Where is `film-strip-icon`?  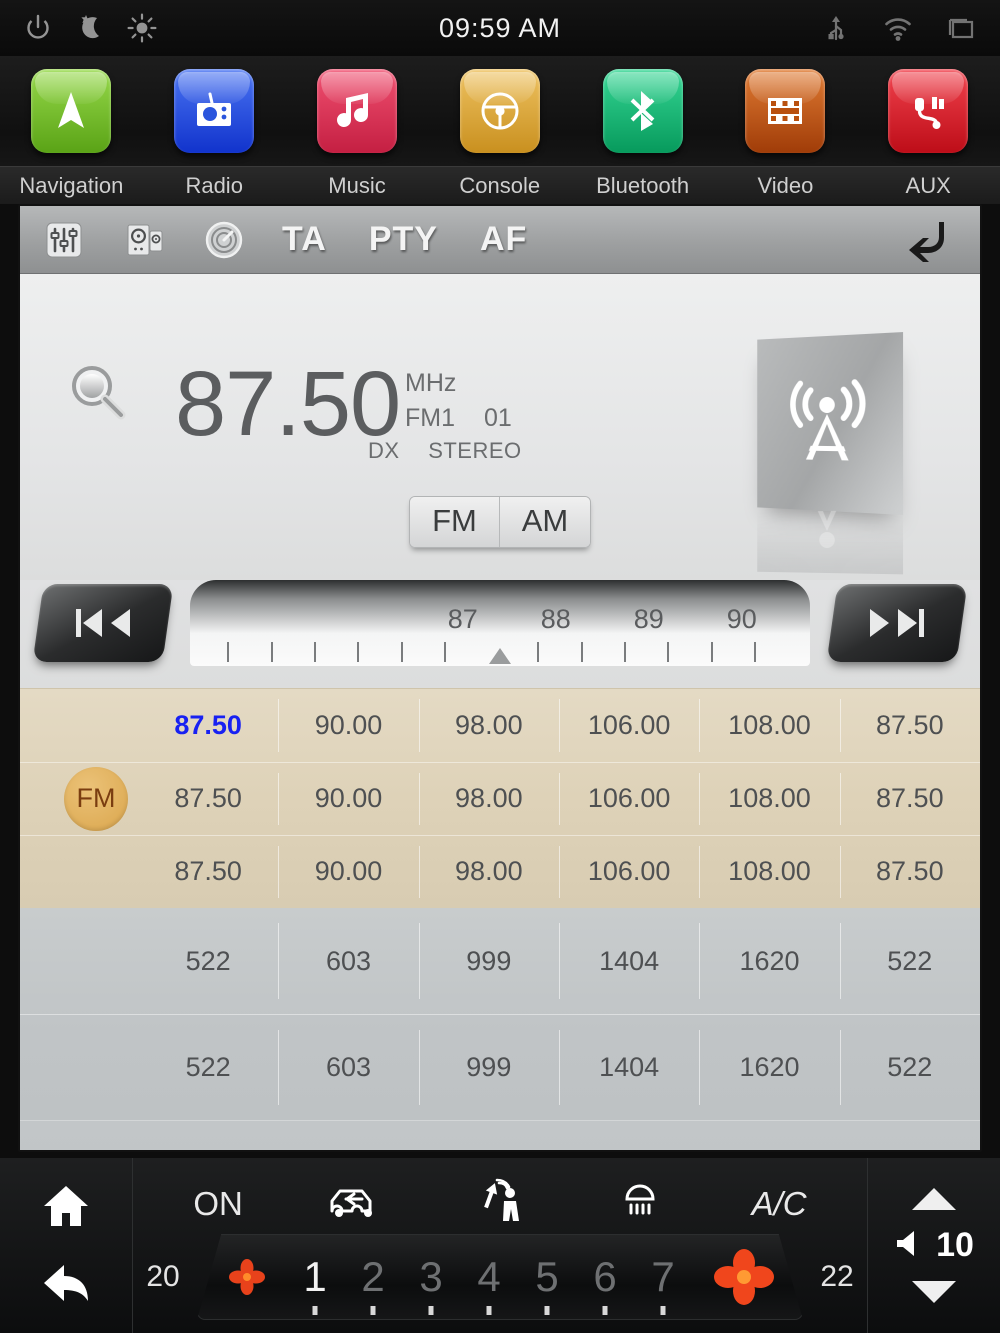
film-strip-icon is located at coordinates (785, 111).